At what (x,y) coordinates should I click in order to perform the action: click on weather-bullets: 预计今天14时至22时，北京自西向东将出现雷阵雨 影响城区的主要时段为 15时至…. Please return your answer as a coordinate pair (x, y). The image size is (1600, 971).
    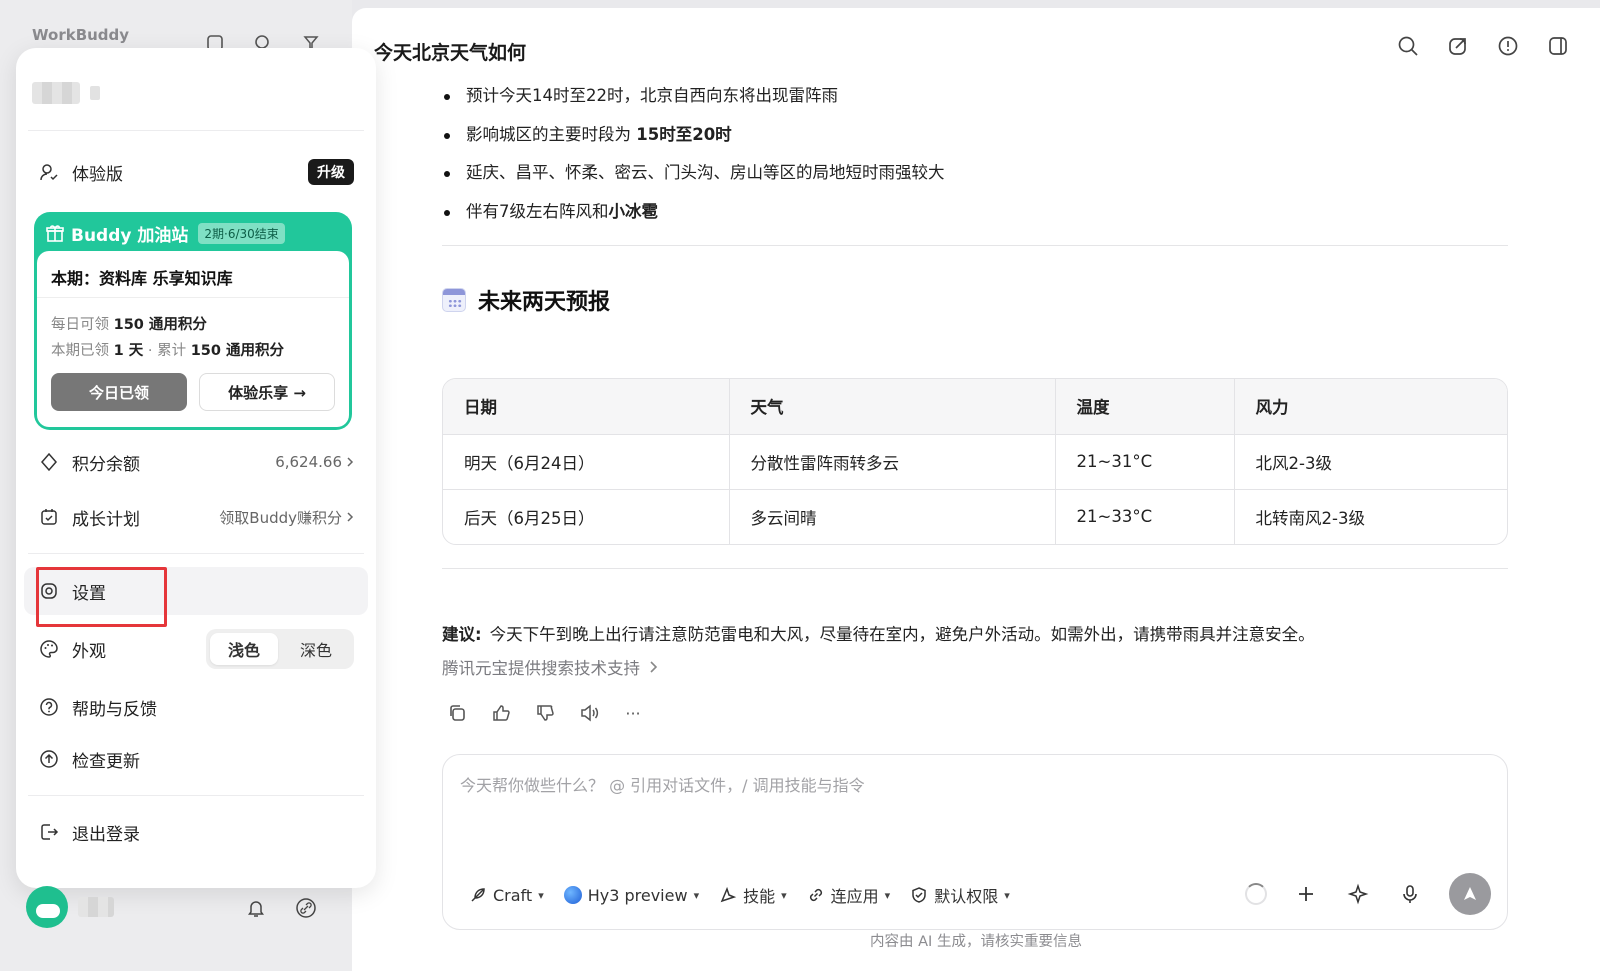
    Looking at the image, I should click on (694, 163).